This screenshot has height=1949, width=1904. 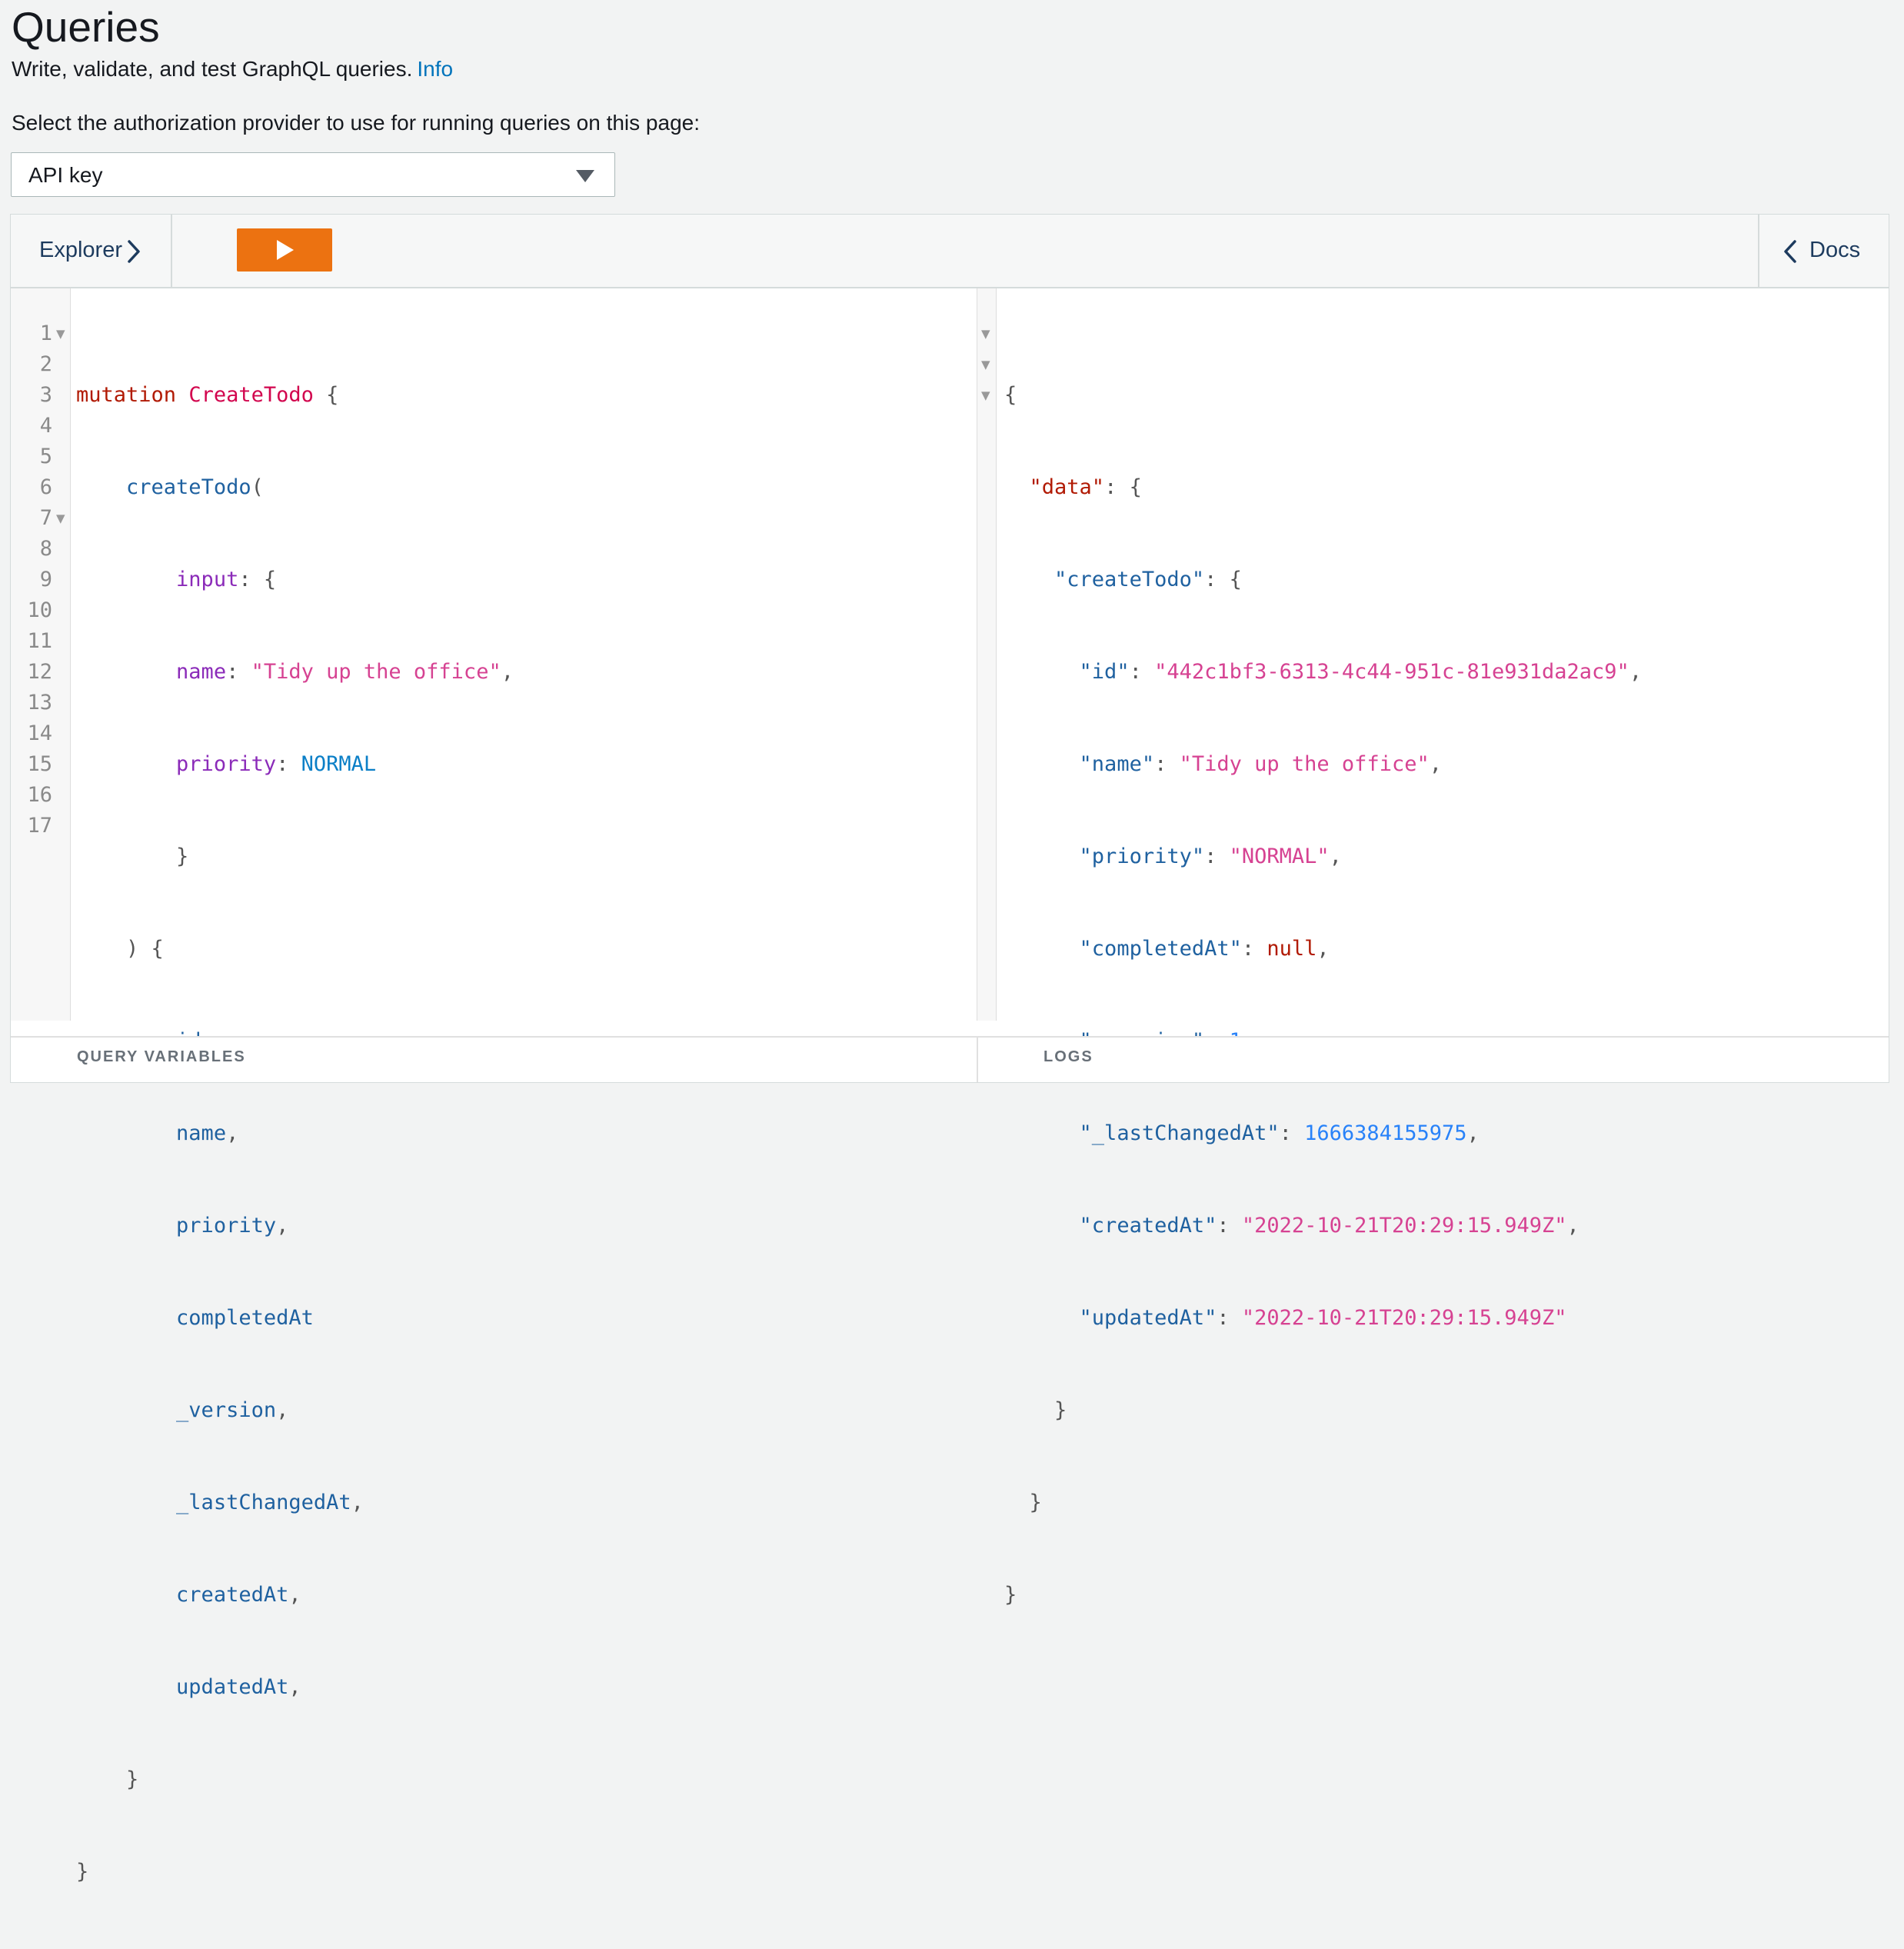 What do you see at coordinates (1323, 395) in the screenshot?
I see `result-line: {` at bounding box center [1323, 395].